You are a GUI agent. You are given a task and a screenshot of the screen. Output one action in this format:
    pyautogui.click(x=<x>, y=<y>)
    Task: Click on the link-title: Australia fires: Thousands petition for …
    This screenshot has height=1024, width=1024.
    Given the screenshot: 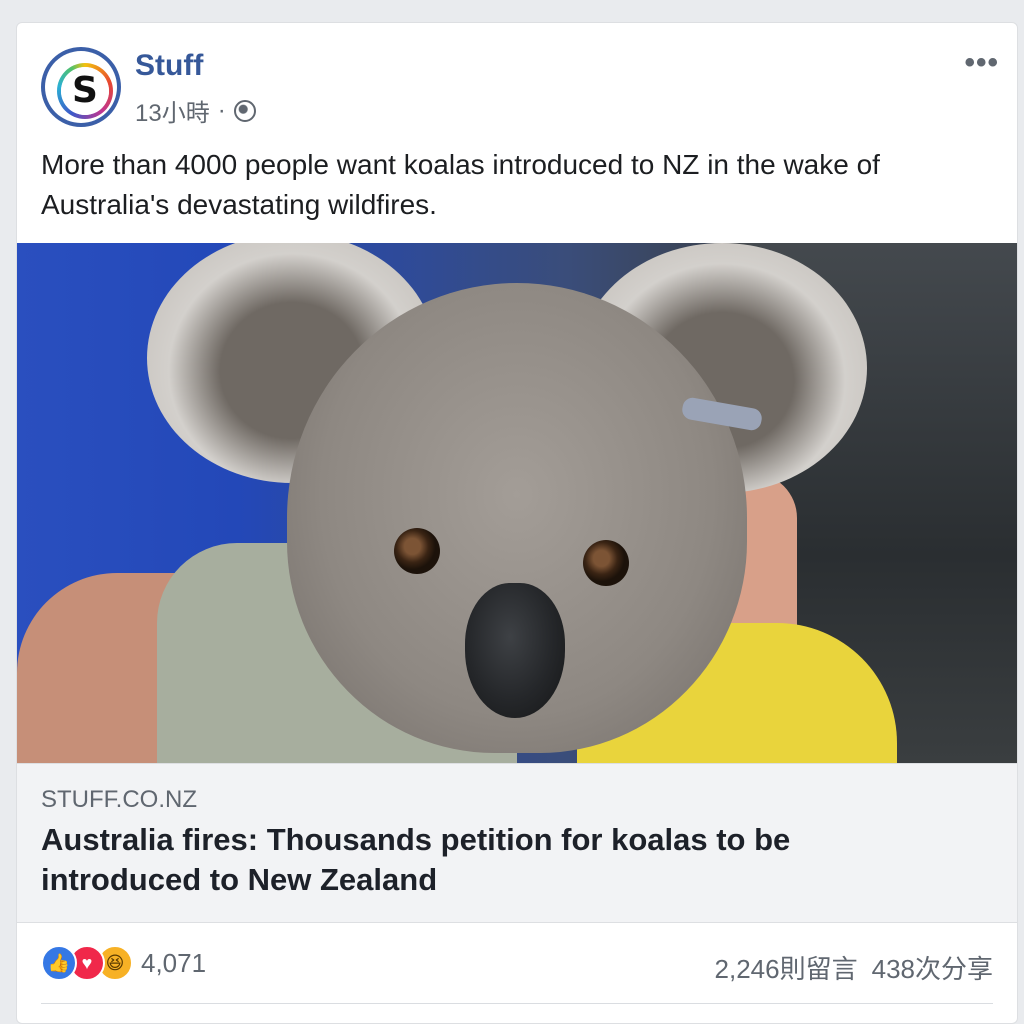 What is the action you would take?
    pyautogui.click(x=491, y=860)
    